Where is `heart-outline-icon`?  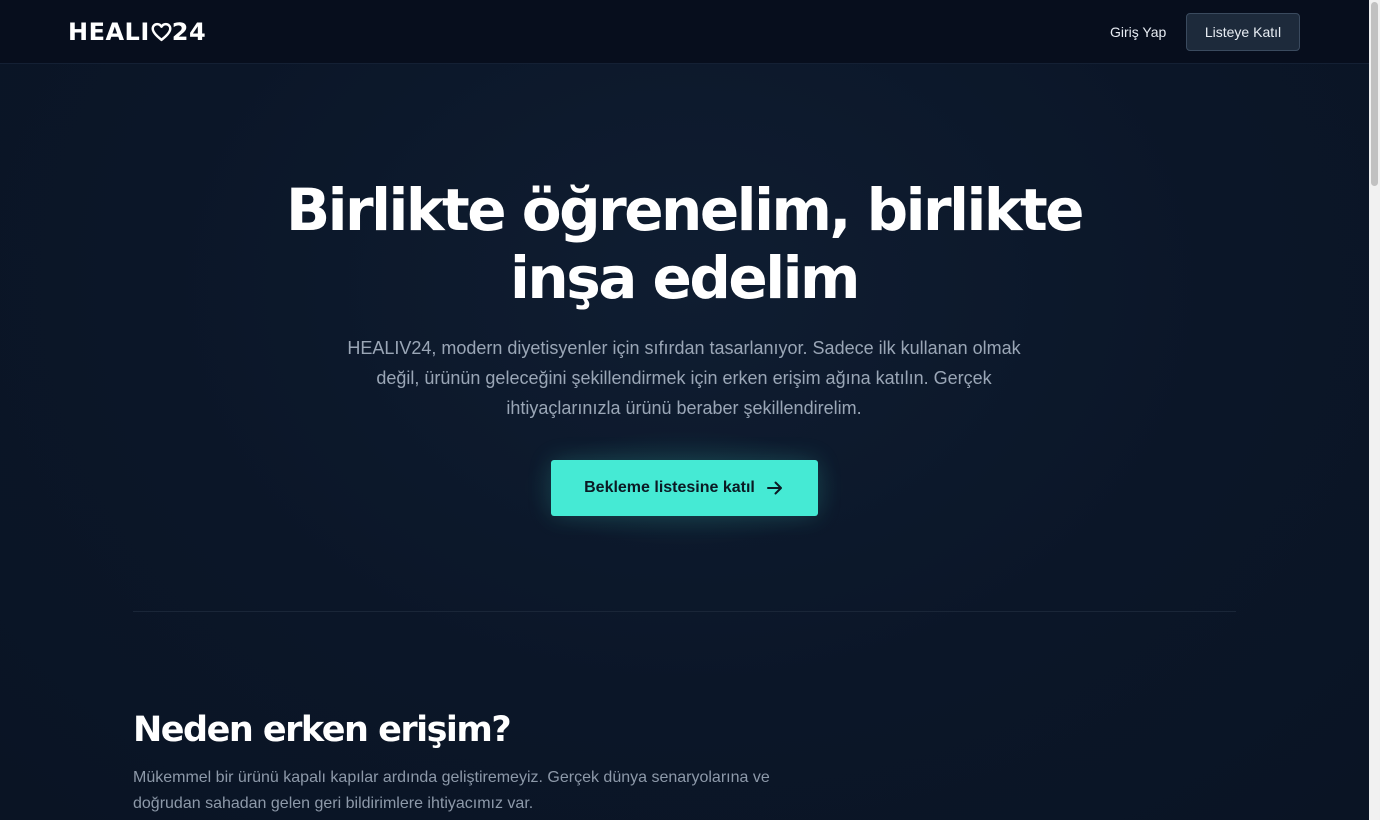
heart-outline-icon is located at coordinates (161, 32).